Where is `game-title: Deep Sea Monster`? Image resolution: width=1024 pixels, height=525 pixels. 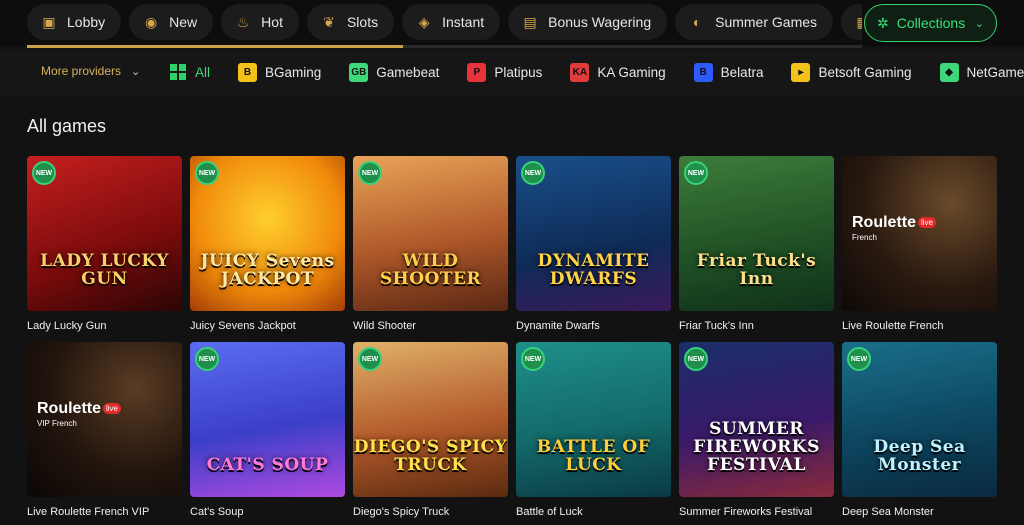 game-title: Deep Sea Monster is located at coordinates (919, 512).